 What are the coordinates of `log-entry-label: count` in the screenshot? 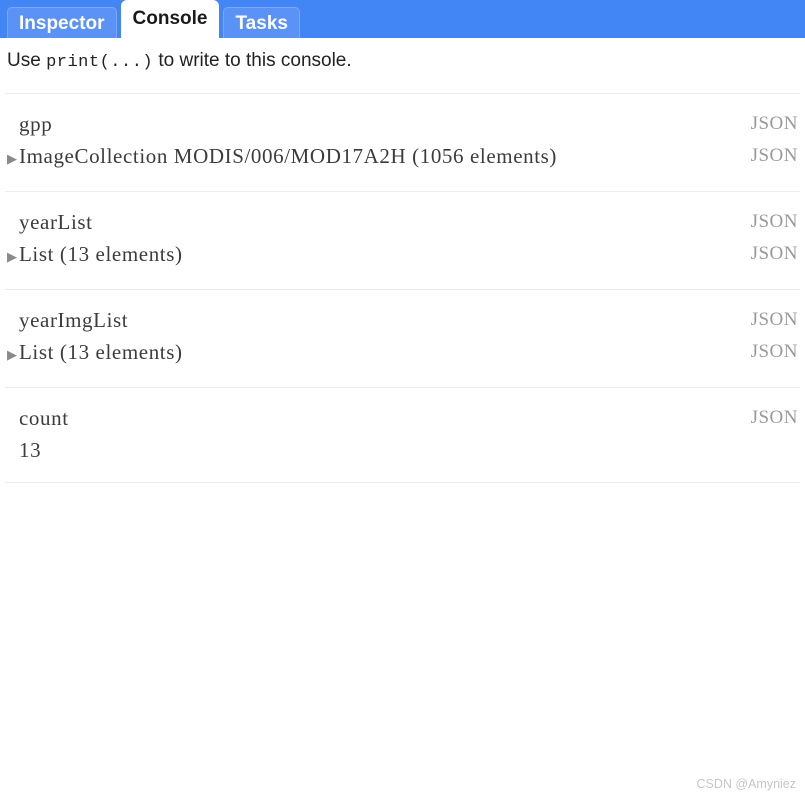 It's located at (44, 418).